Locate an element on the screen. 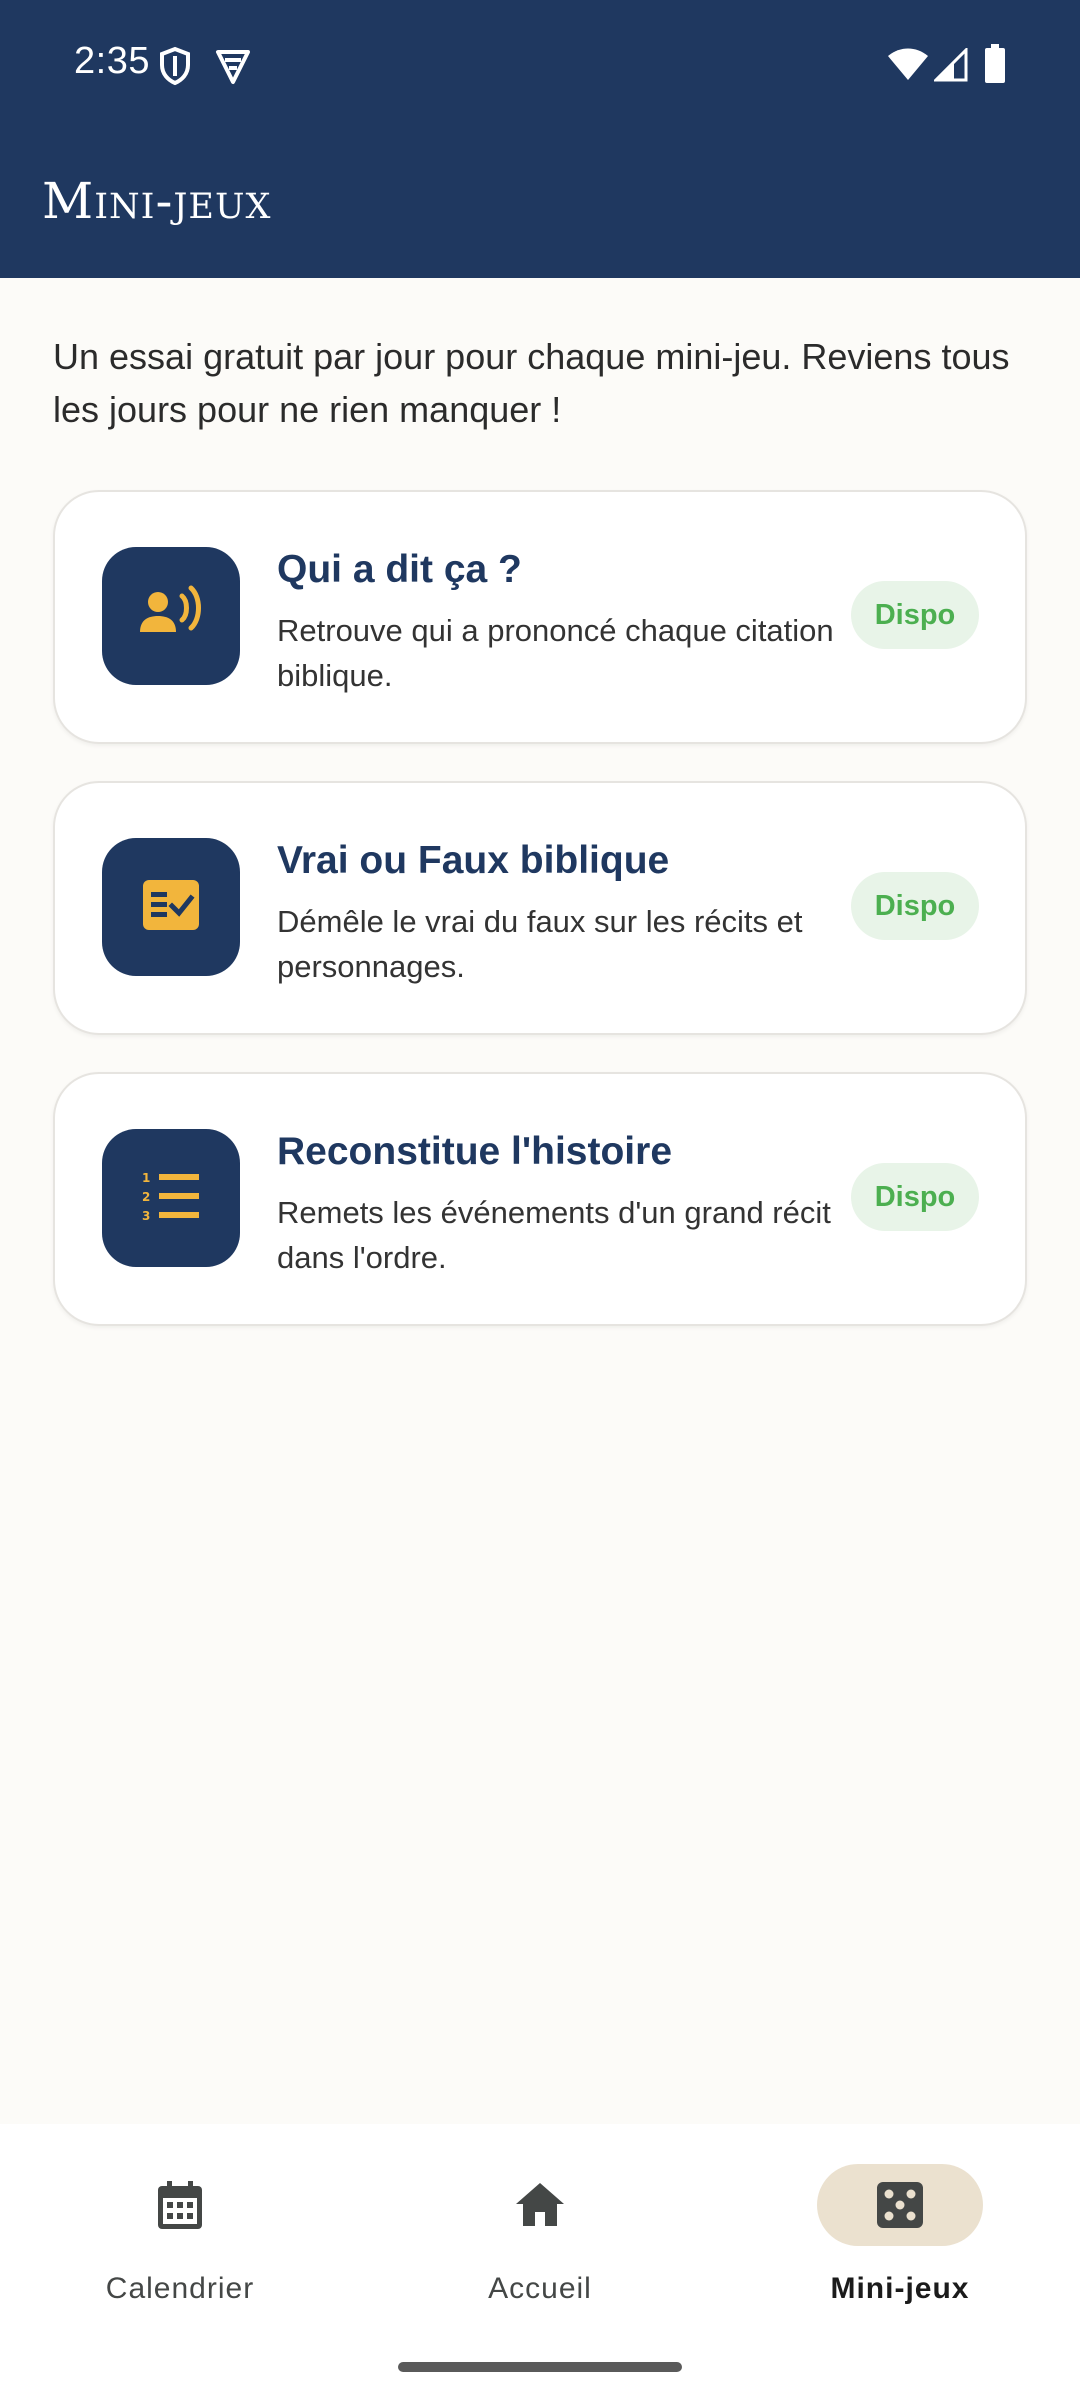 The image size is (1080, 2400). svg-text: 2 is located at coordinates (146, 1197).